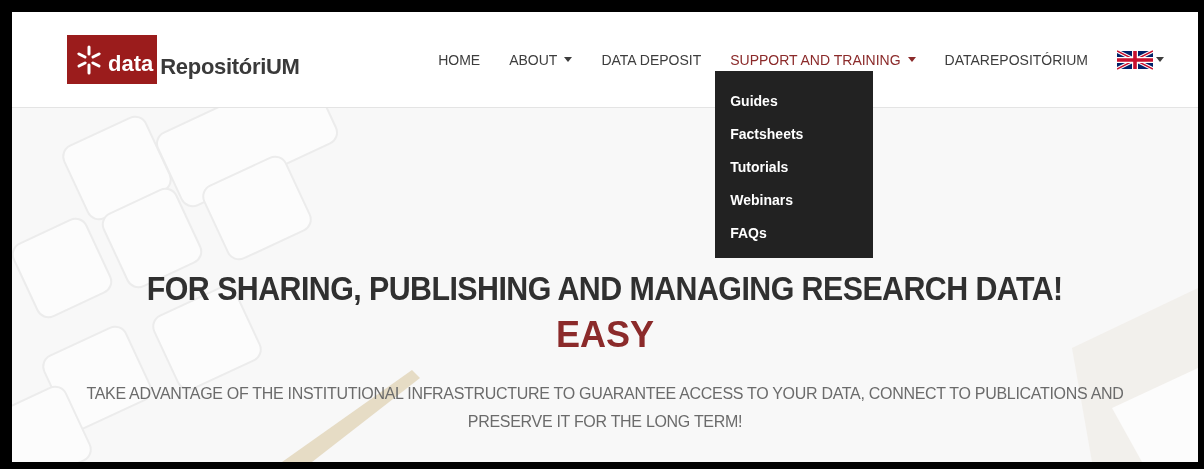 Image resolution: width=1204 pixels, height=469 pixels. Describe the element at coordinates (131, 63) in the screenshot. I see `logo-text: data` at that location.